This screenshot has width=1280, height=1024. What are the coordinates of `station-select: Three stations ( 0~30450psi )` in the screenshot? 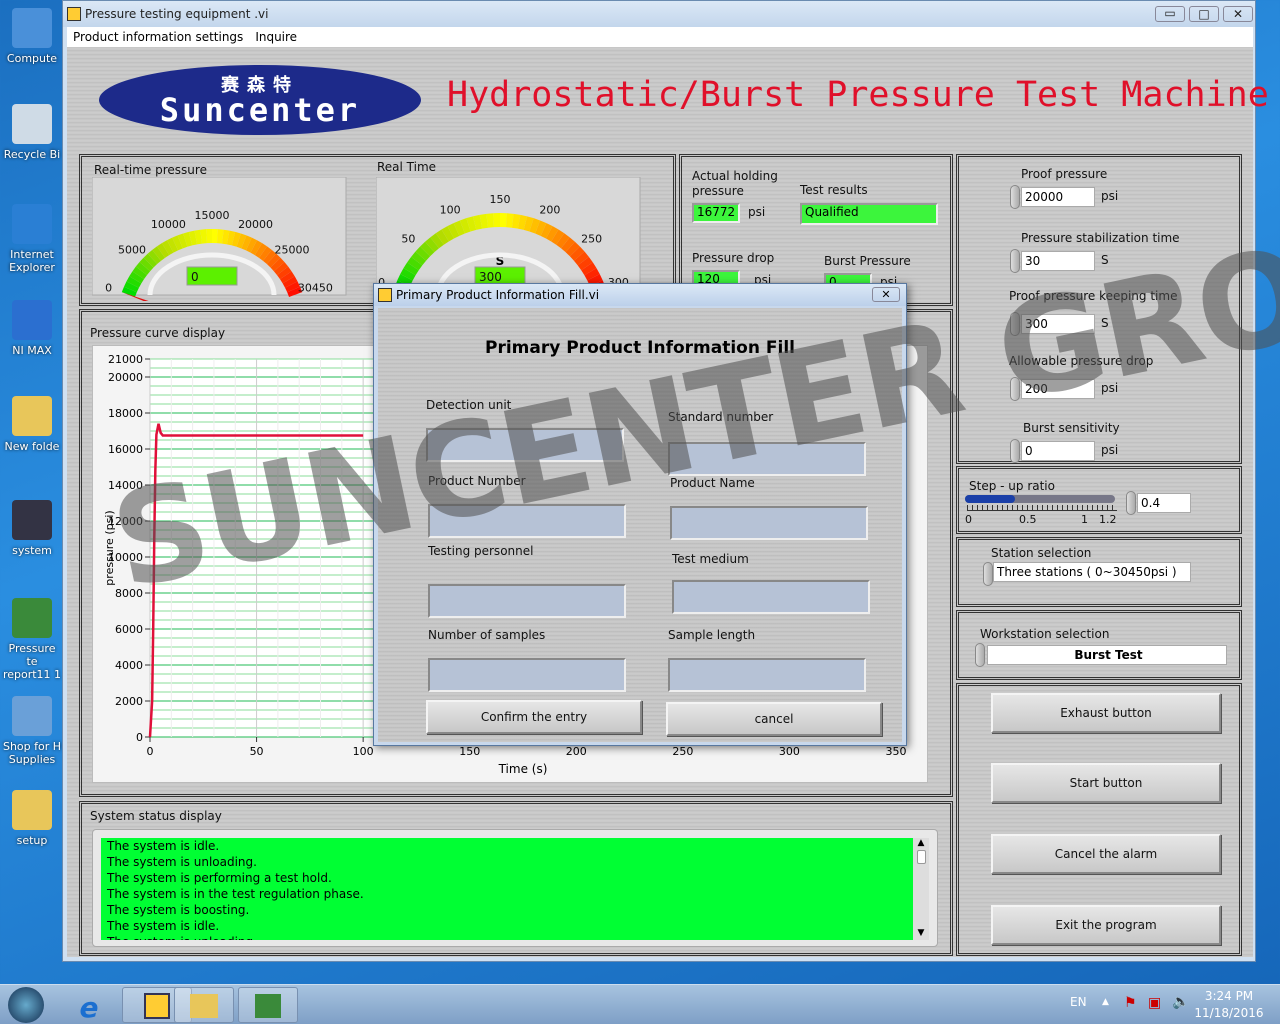 It's located at (1092, 572).